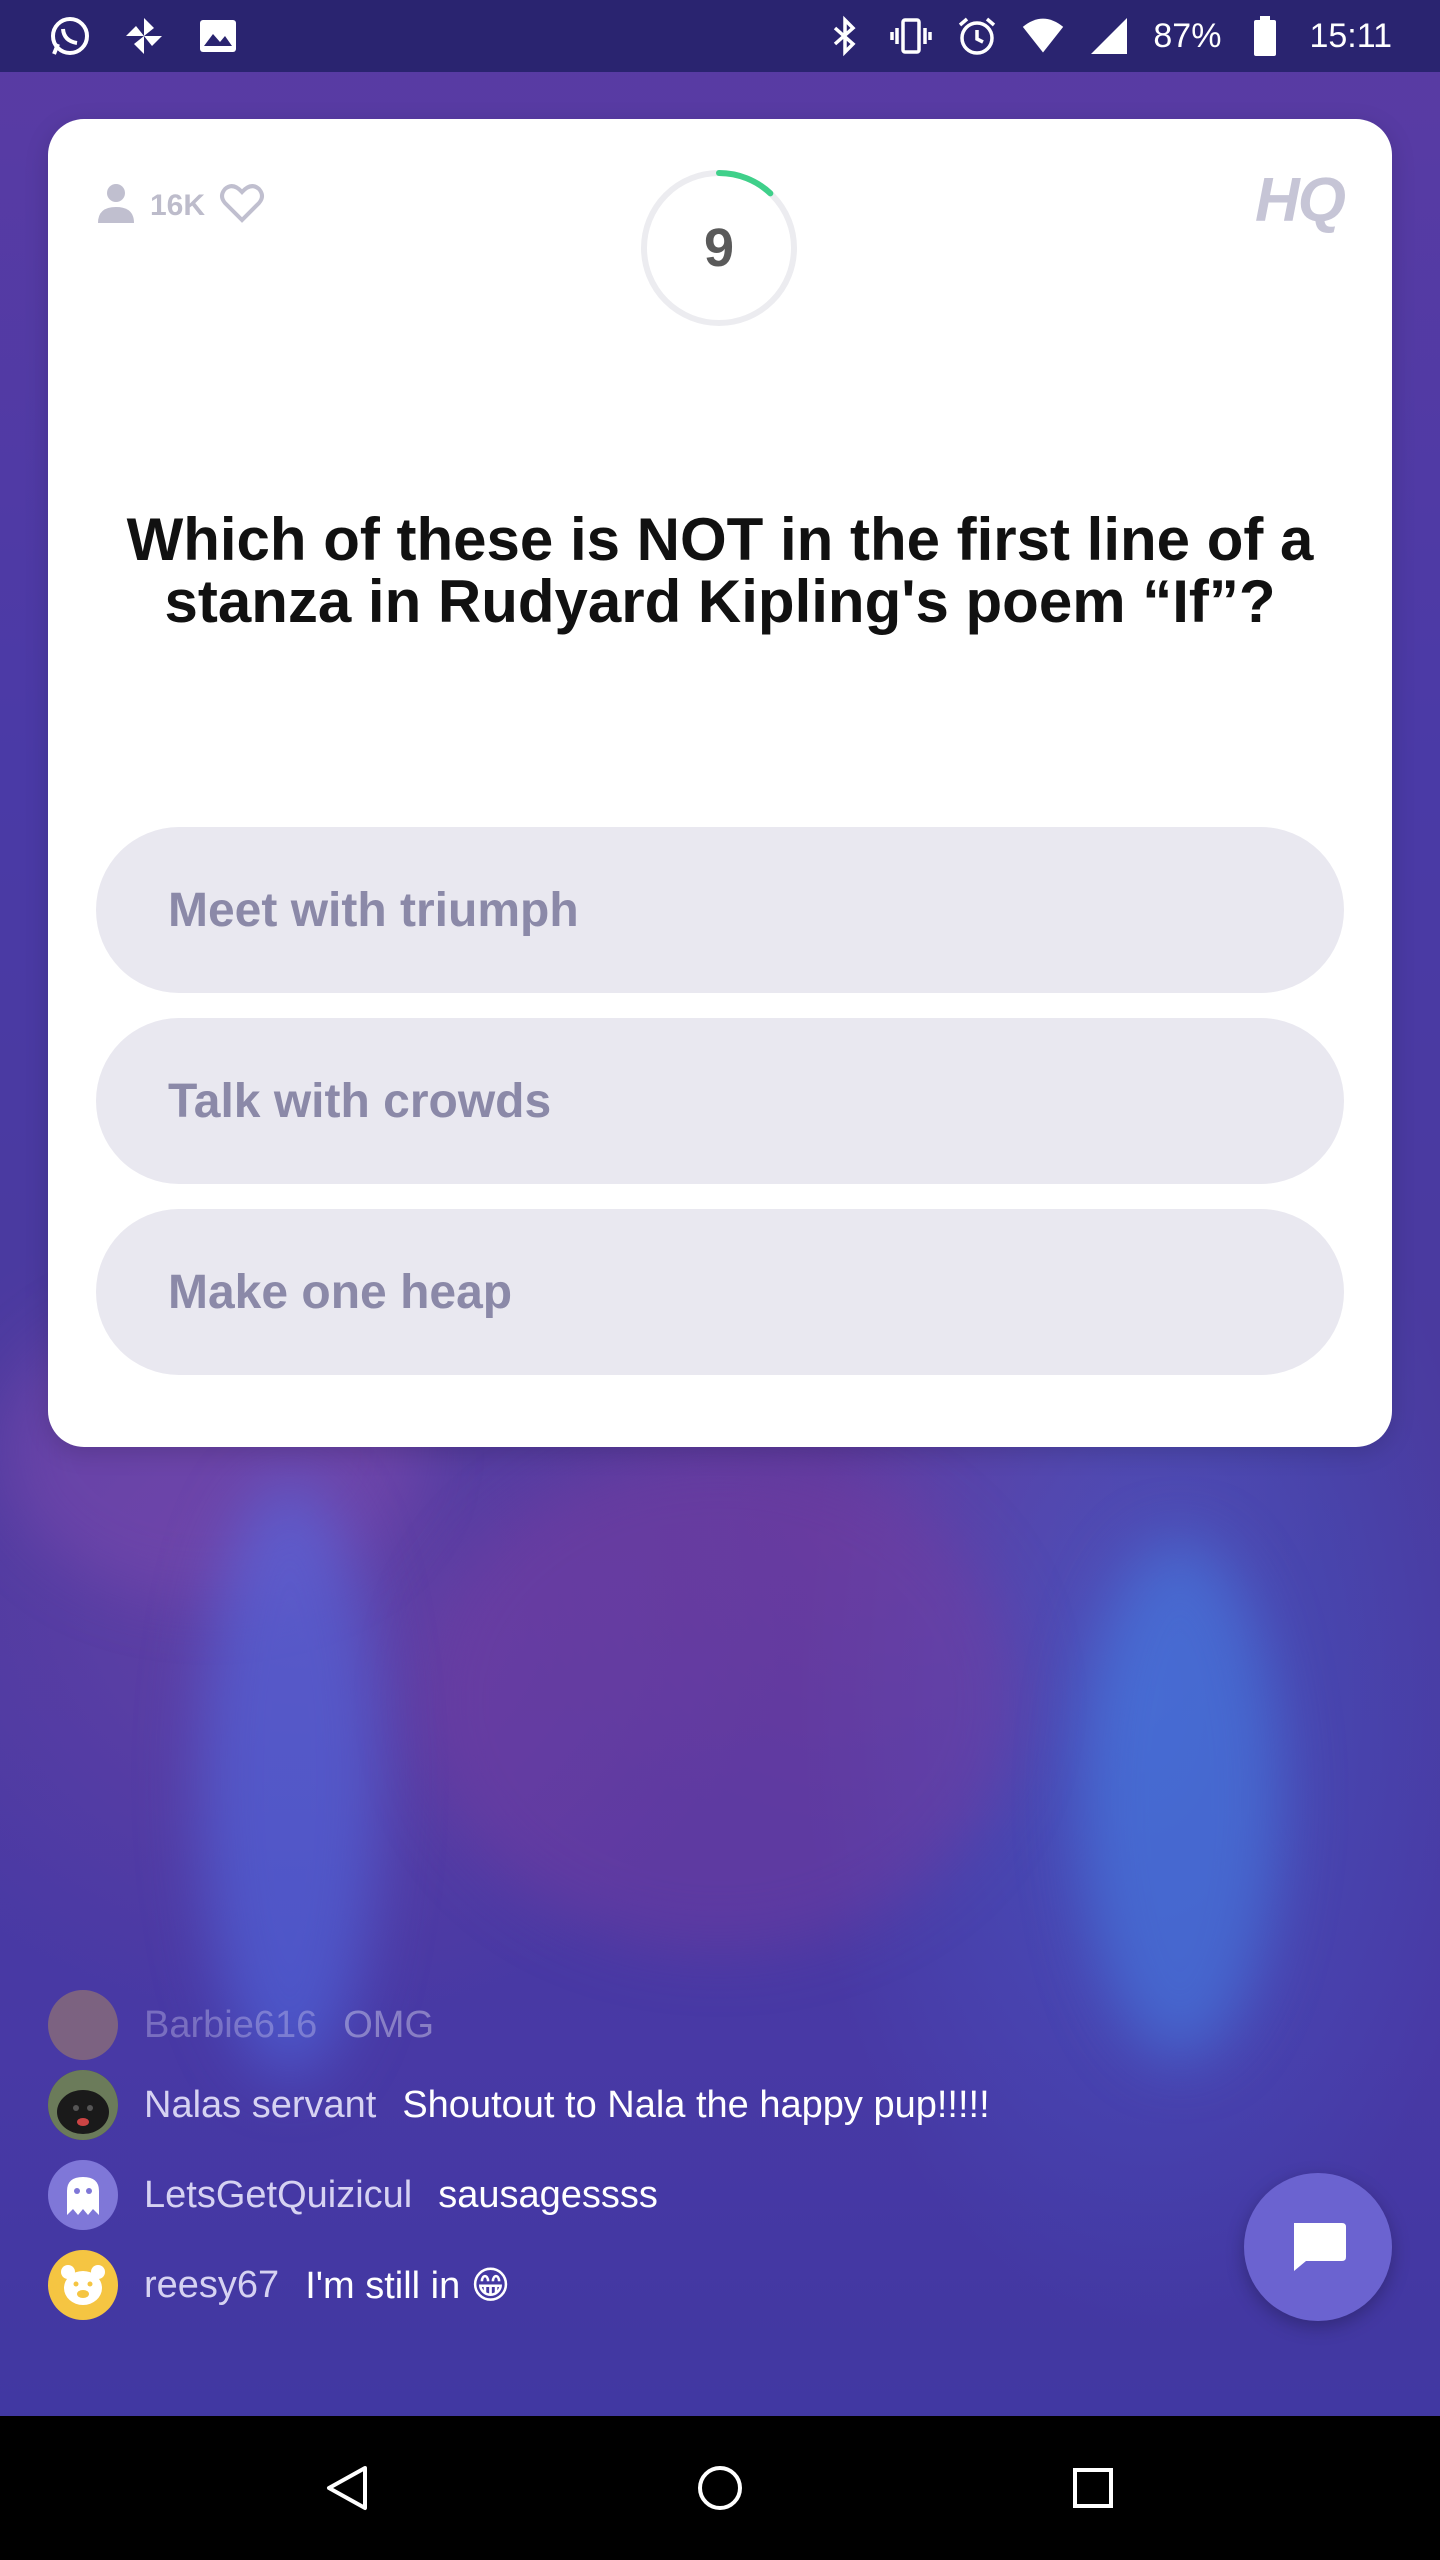 The image size is (1440, 2560). Describe the element at coordinates (1109, 36) in the screenshot. I see `signal-icon` at that location.